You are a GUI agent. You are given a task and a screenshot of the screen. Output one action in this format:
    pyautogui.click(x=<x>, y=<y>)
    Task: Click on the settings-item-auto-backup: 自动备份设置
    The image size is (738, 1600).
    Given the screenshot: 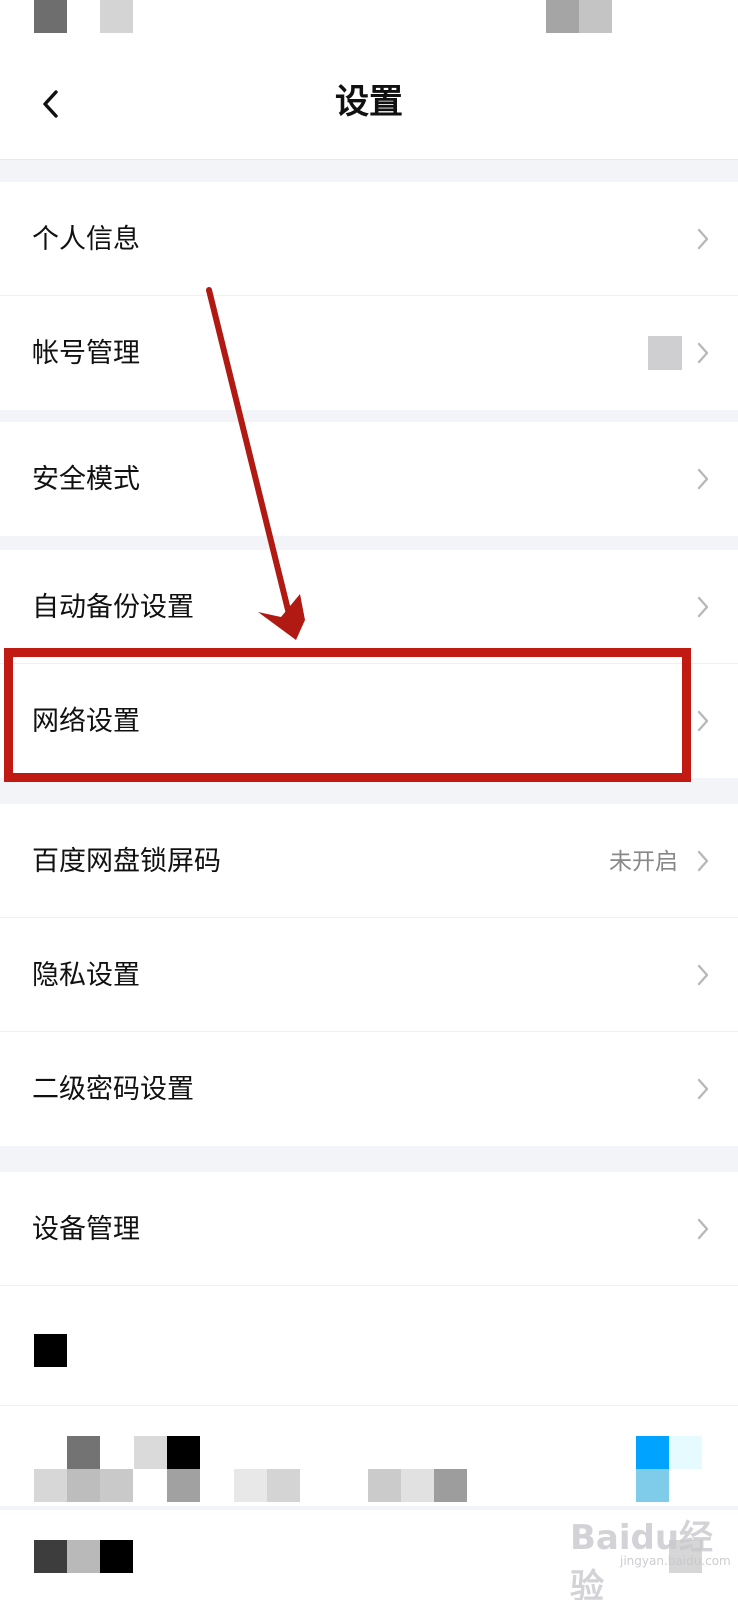 What is the action you would take?
    pyautogui.click(x=369, y=607)
    